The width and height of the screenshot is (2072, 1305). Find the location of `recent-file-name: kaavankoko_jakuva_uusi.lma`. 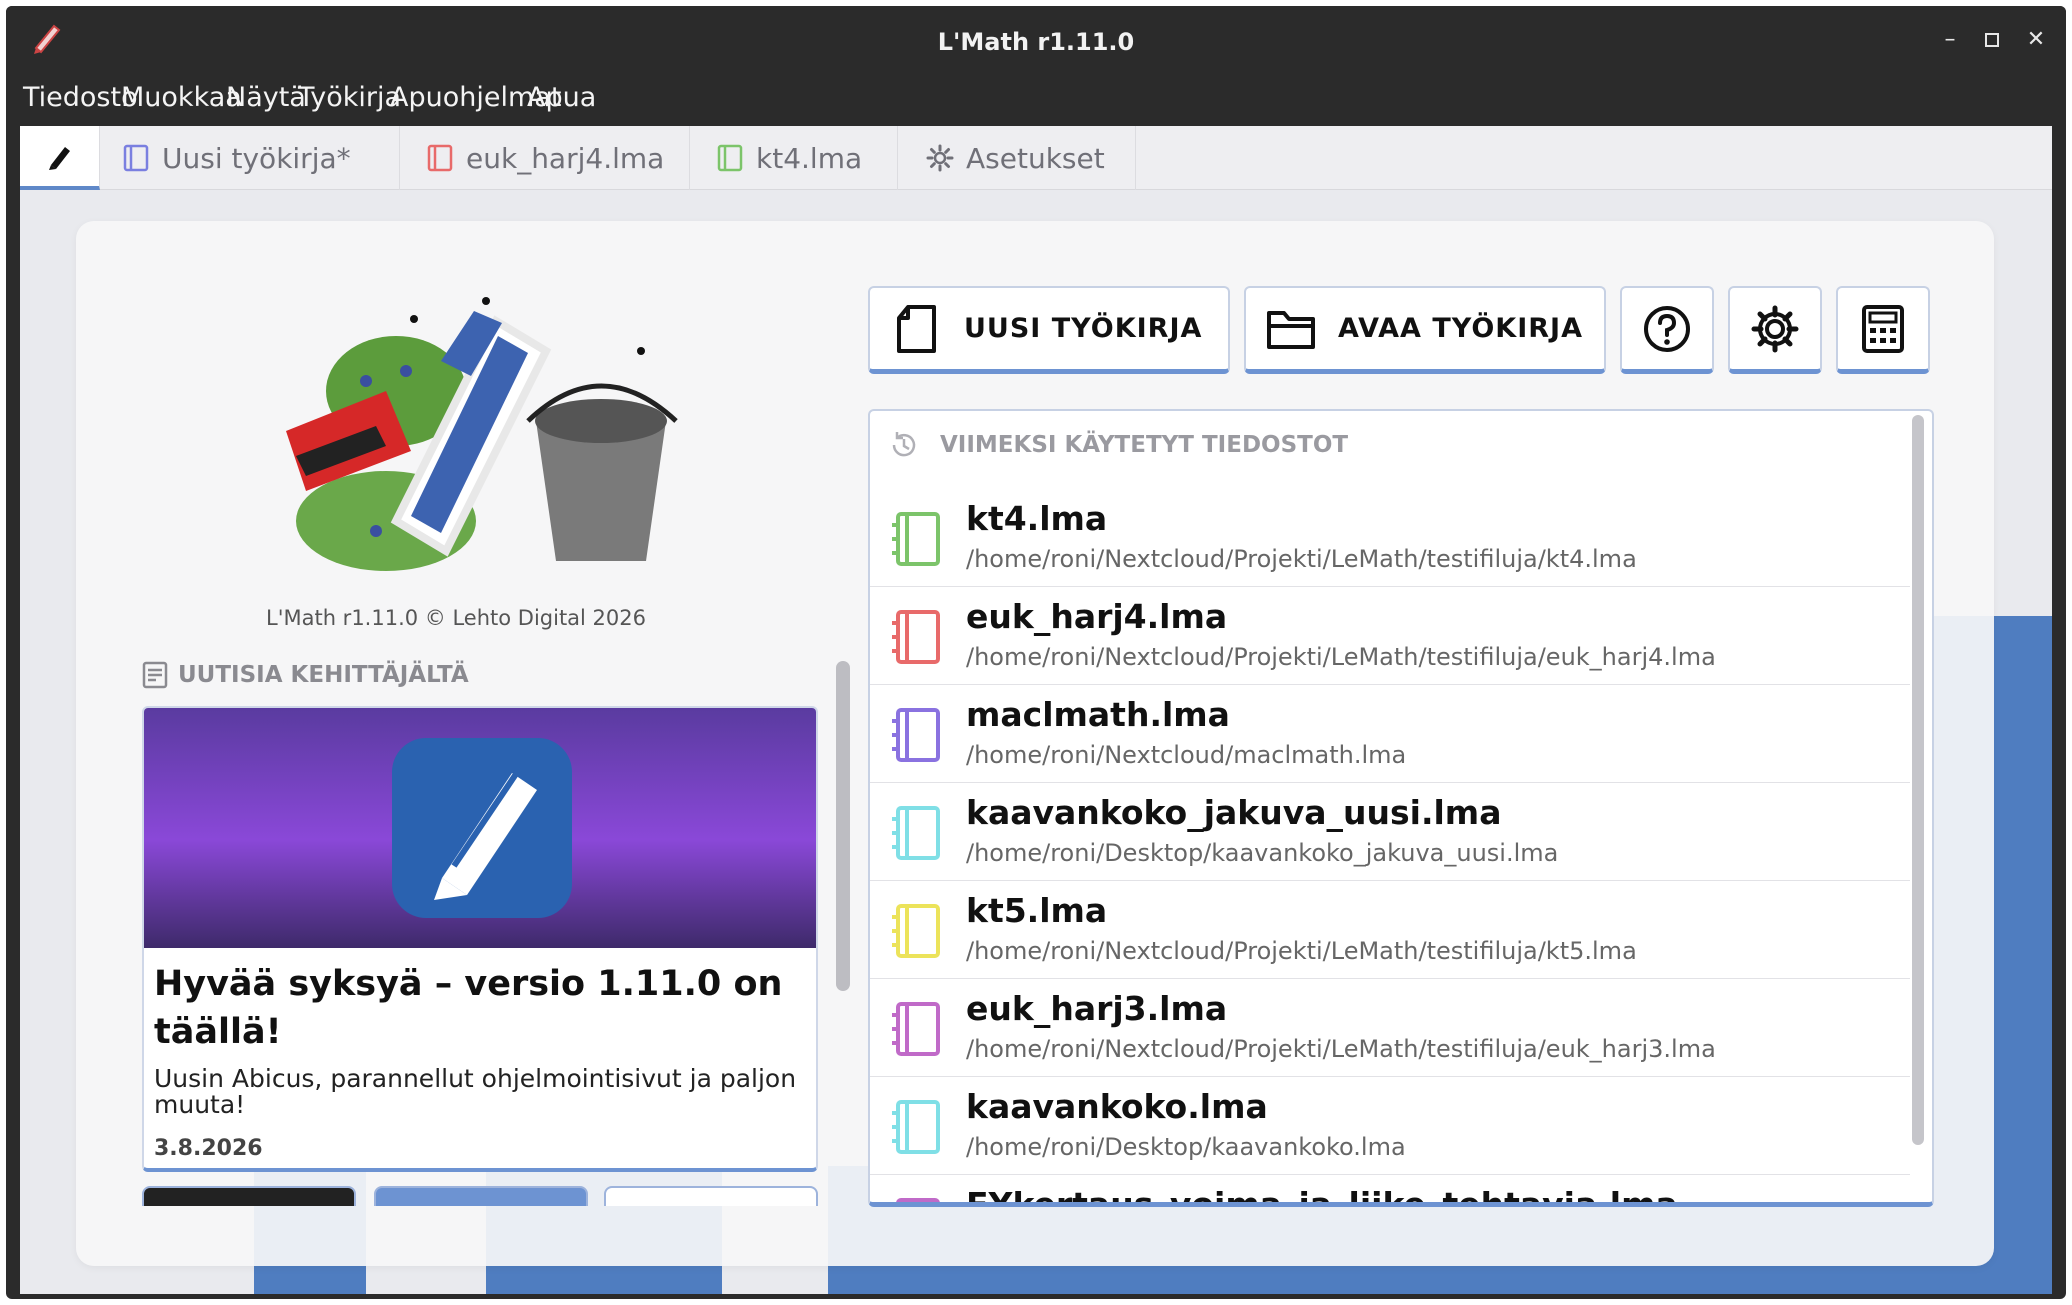

recent-file-name: kaavankoko_jakuva_uusi.lma is located at coordinates (1234, 812).